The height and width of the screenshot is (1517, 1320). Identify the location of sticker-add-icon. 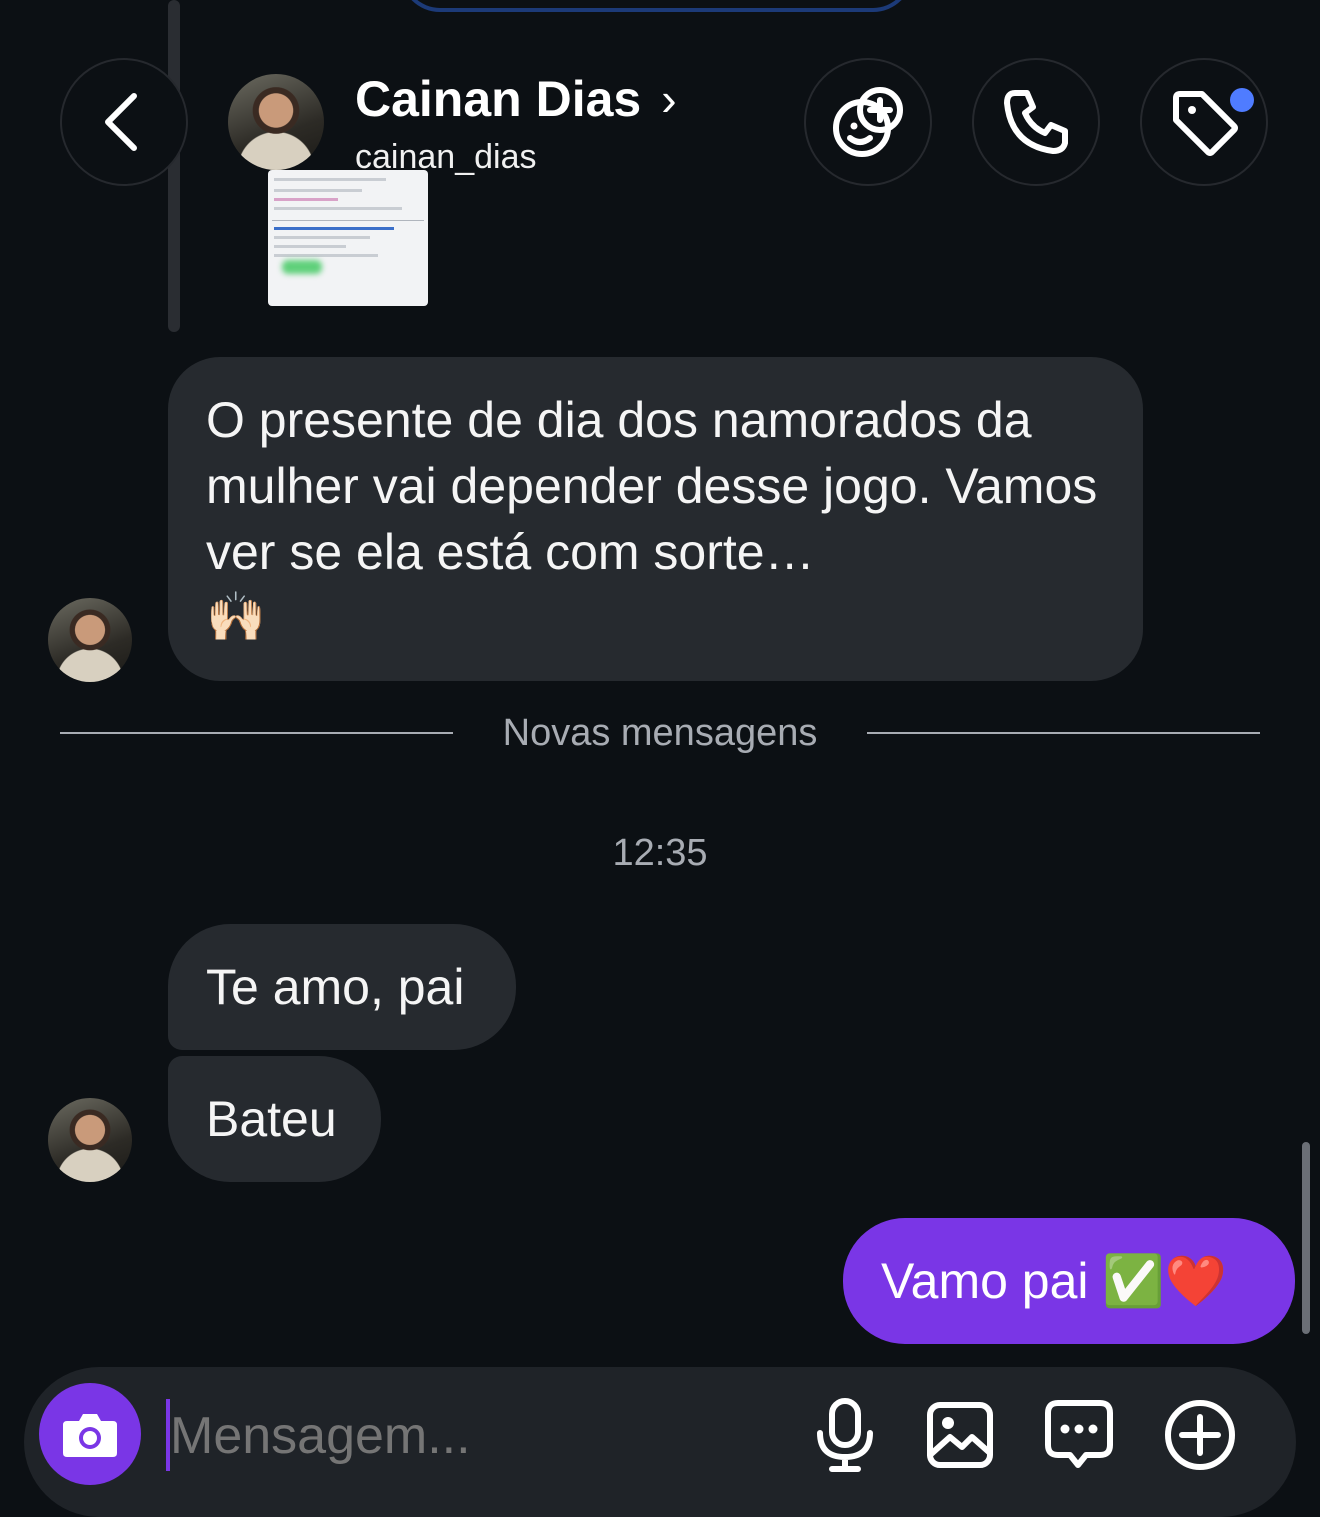
(868, 122).